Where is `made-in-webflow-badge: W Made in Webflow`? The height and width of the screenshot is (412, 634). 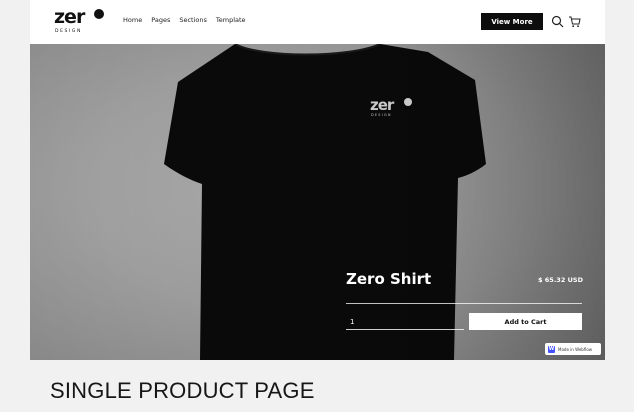 made-in-webflow-badge: W Made in Webflow is located at coordinates (573, 349).